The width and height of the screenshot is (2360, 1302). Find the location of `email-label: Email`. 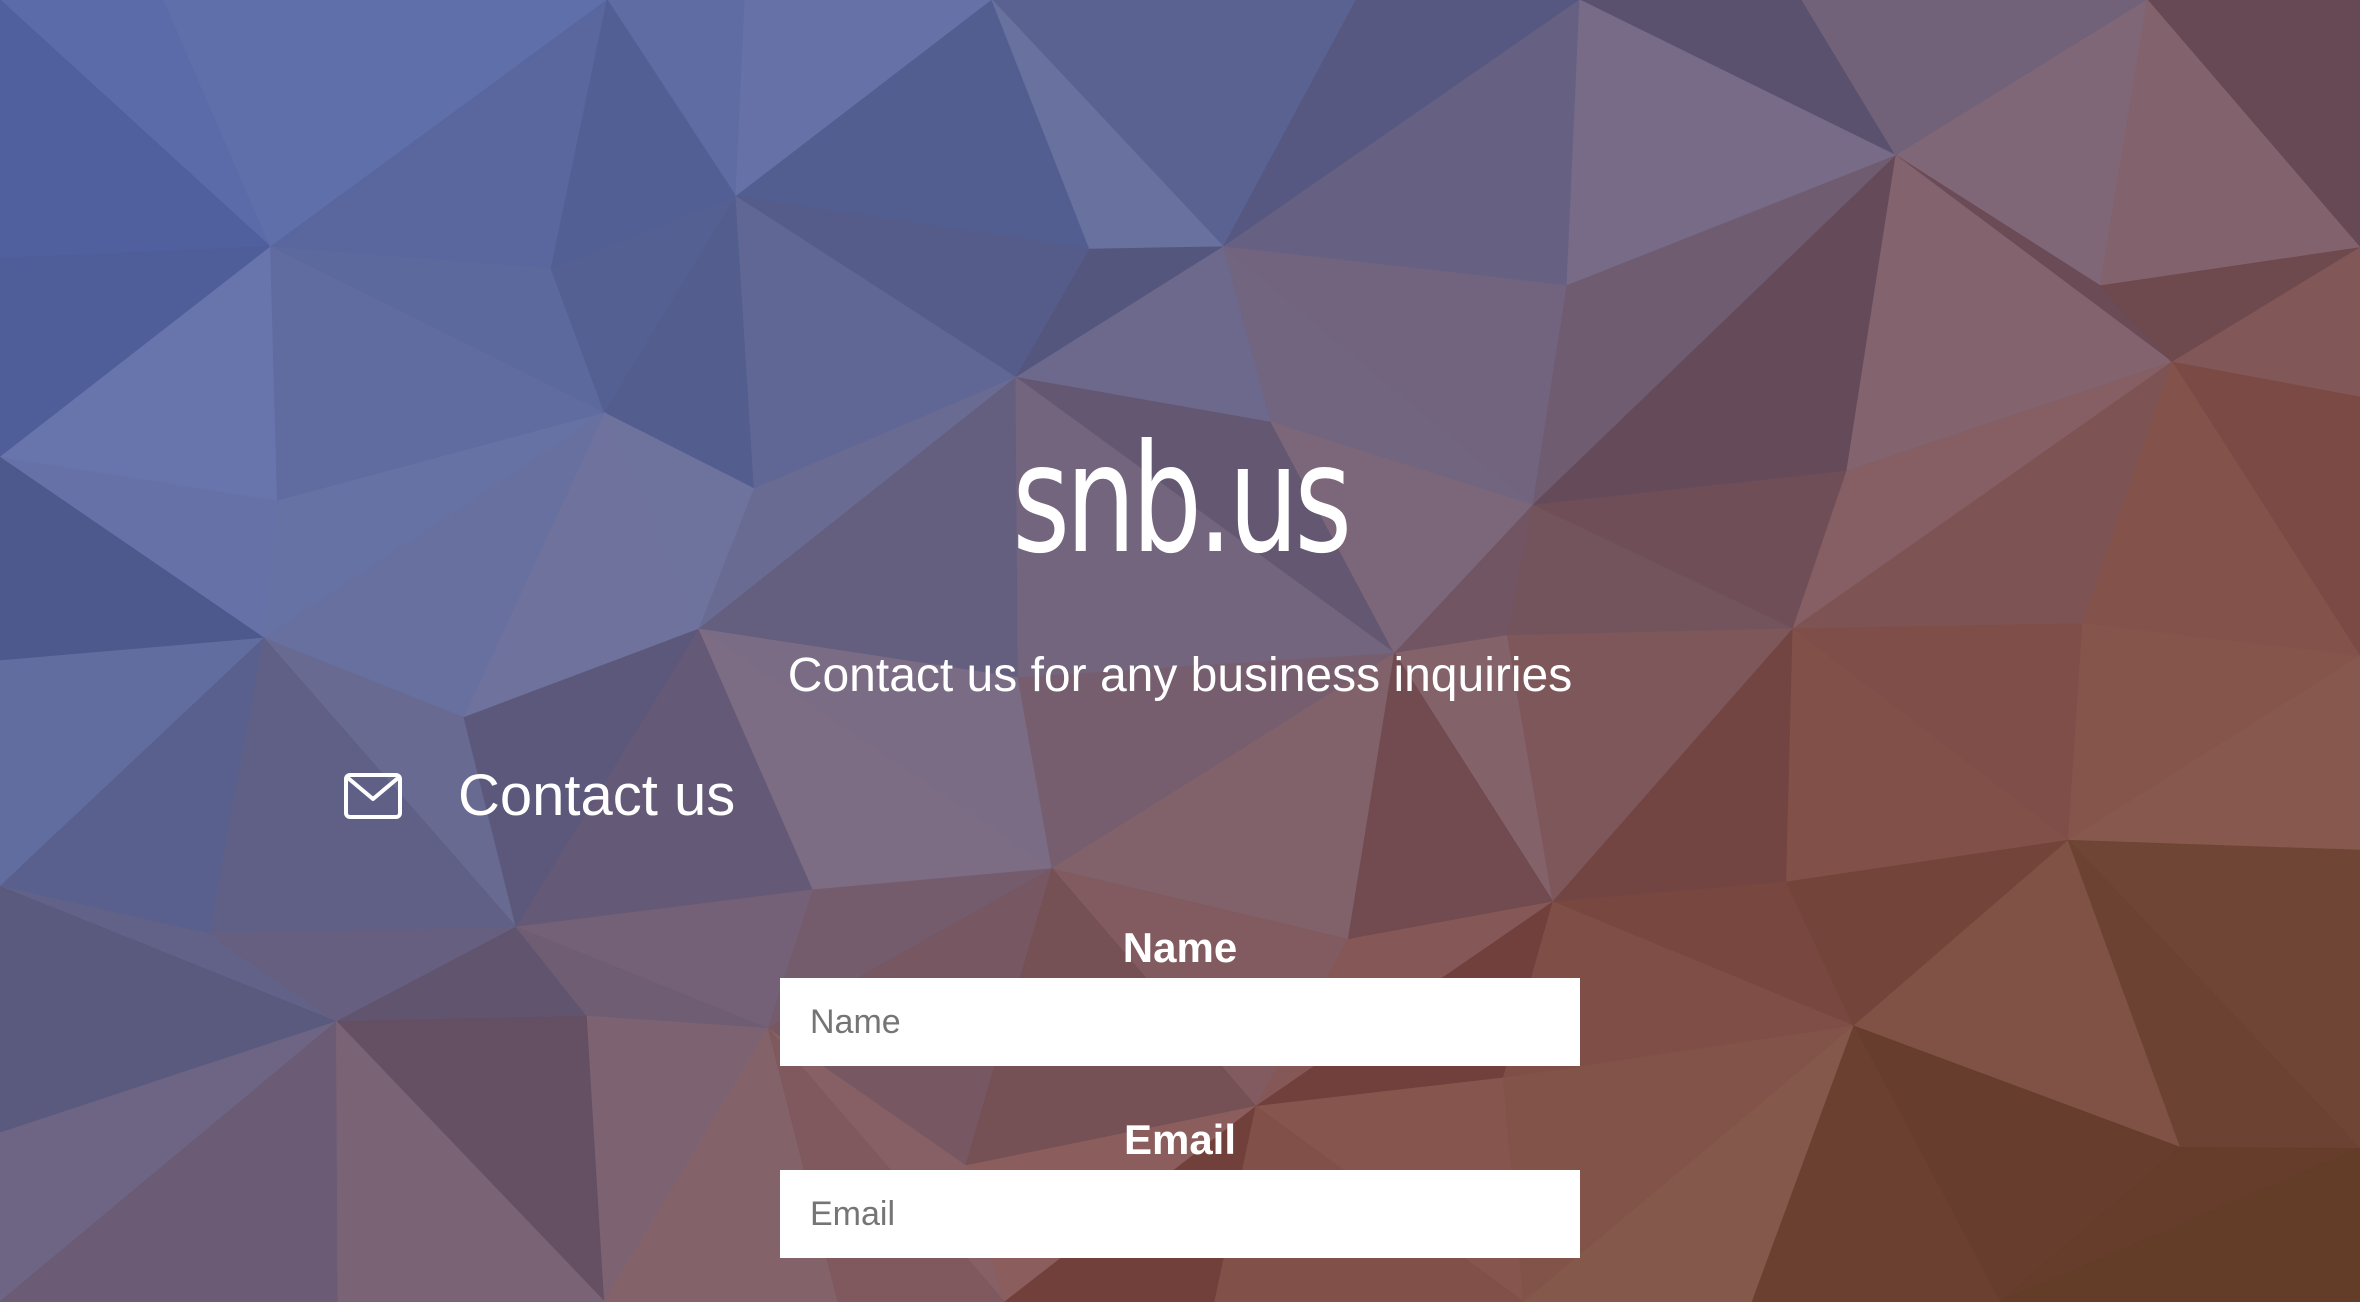

email-label: Email is located at coordinates (1180, 1139).